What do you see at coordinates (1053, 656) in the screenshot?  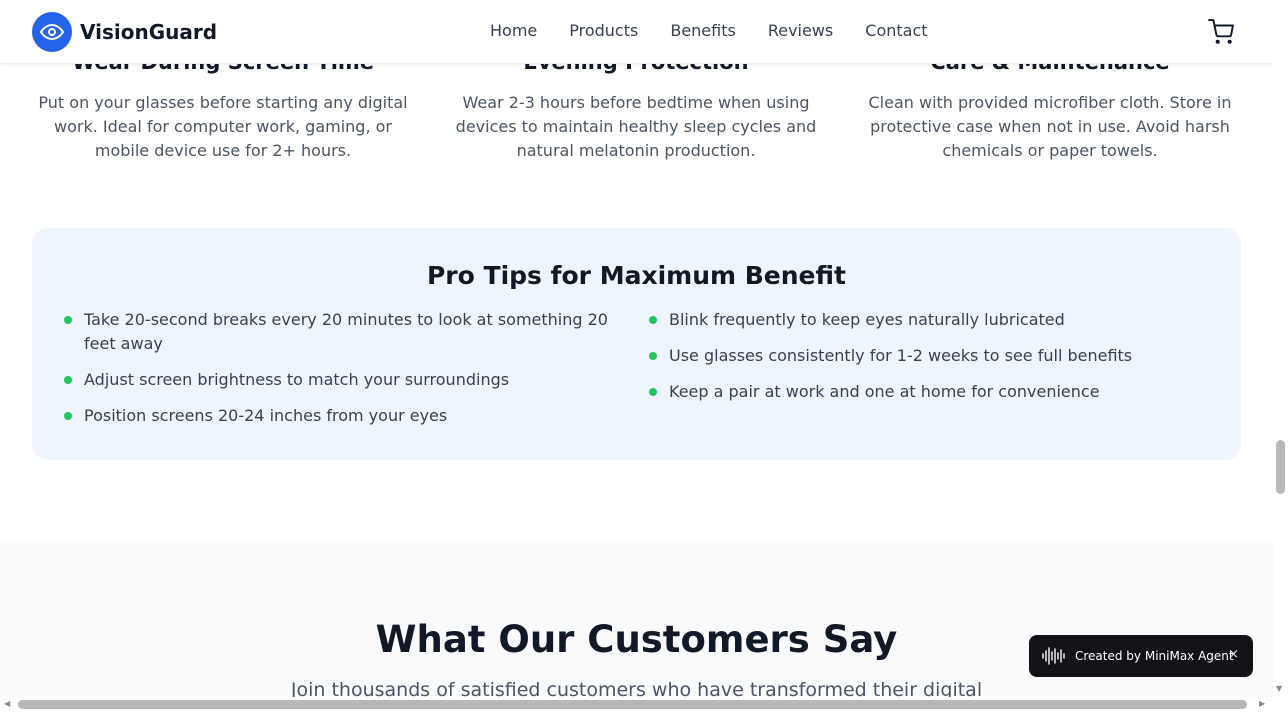 I see `waveform-icon` at bounding box center [1053, 656].